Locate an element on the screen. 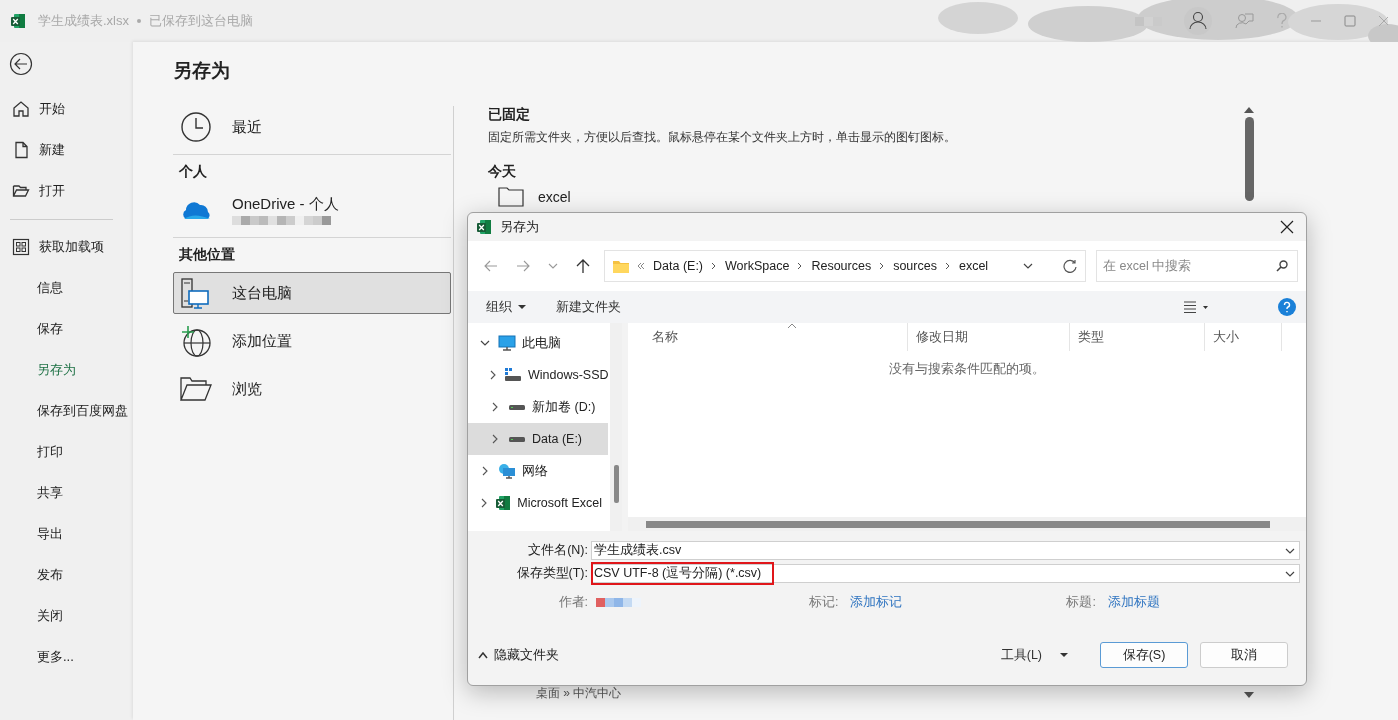  nav-item: 另存为 is located at coordinates (66, 369).